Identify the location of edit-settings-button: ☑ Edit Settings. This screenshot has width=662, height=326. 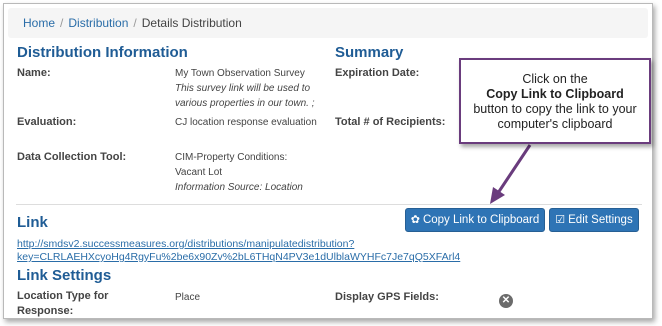
(594, 220).